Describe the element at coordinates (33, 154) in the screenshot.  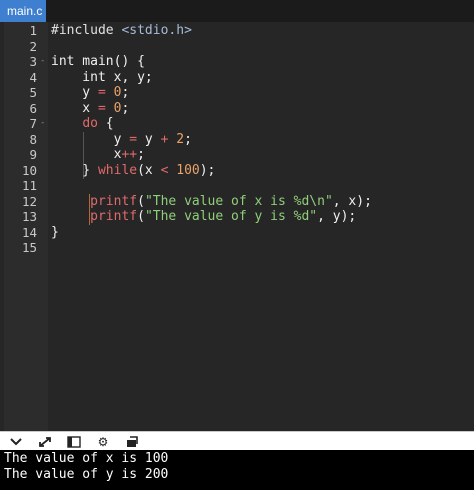
I see `line-number: 9` at that location.